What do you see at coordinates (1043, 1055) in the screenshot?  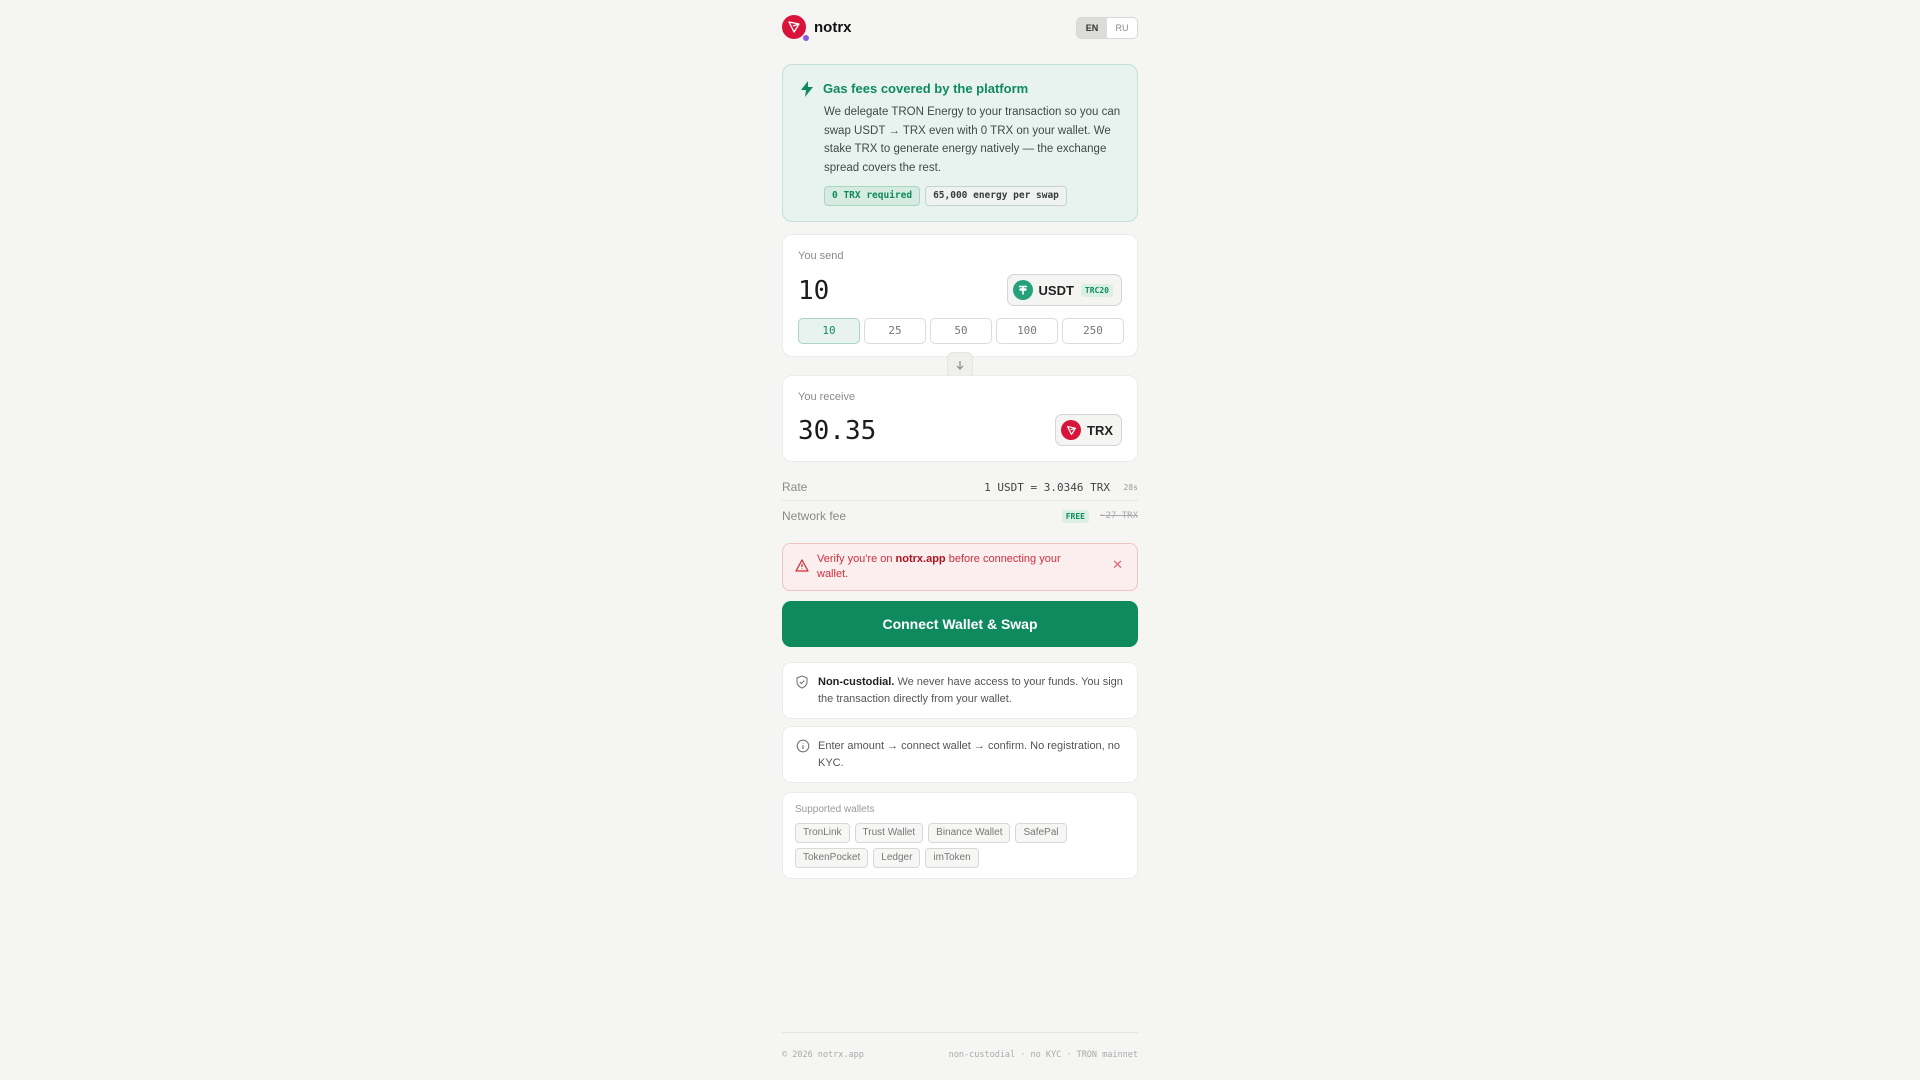 I see `footer-tagline: non-custodial · no KYC · TRON mainnet` at bounding box center [1043, 1055].